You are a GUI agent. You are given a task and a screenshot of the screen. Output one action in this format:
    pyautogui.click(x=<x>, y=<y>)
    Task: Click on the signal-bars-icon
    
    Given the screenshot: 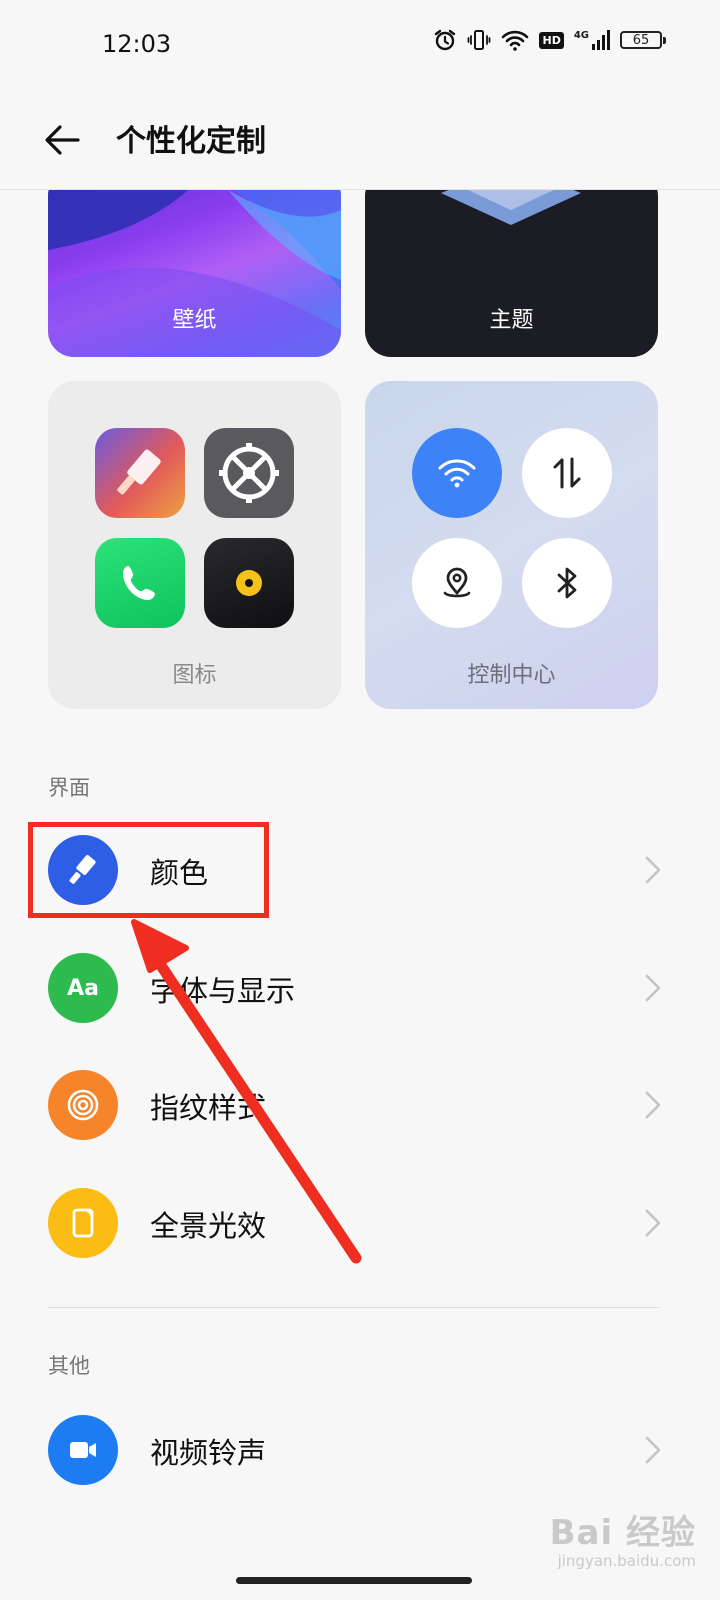 What is the action you would take?
    pyautogui.click(x=601, y=40)
    